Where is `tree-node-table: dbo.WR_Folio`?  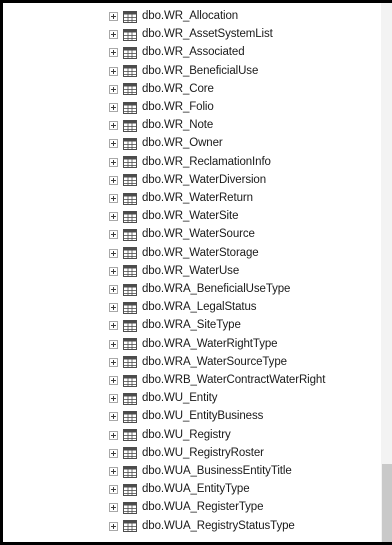 tree-node-table: dbo.WR_Folio is located at coordinates (161, 107).